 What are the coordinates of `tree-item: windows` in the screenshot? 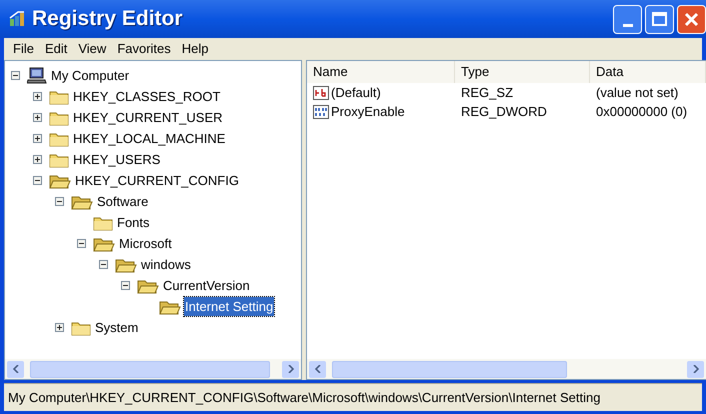 It's located at (166, 264).